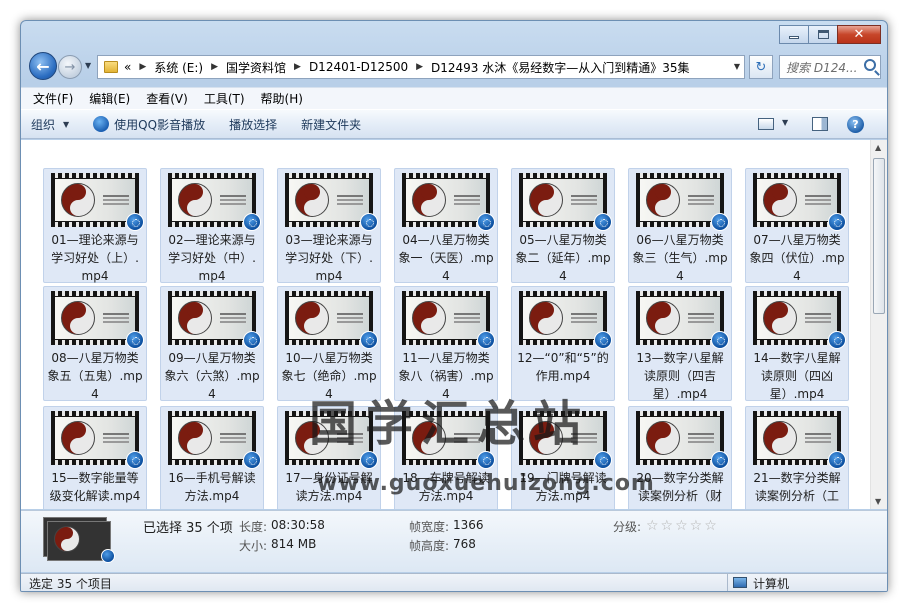 The width and height of the screenshot is (908, 612). I want to click on play-with-qq-label: 使用QQ影音播放, so click(160, 124).